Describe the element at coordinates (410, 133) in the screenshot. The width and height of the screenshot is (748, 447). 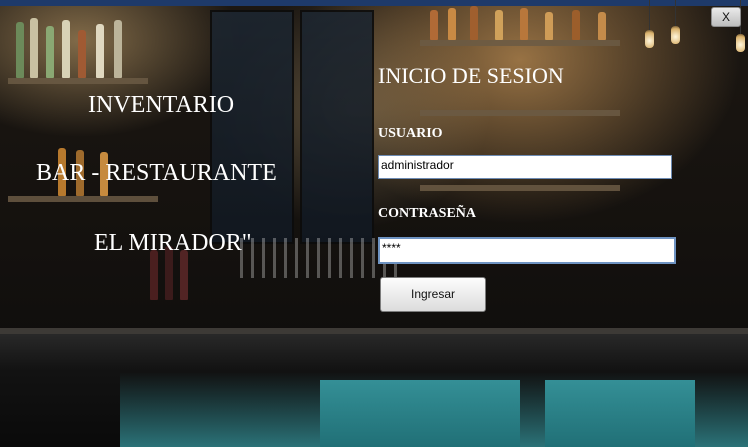
I see `username-label: USUARIO` at that location.